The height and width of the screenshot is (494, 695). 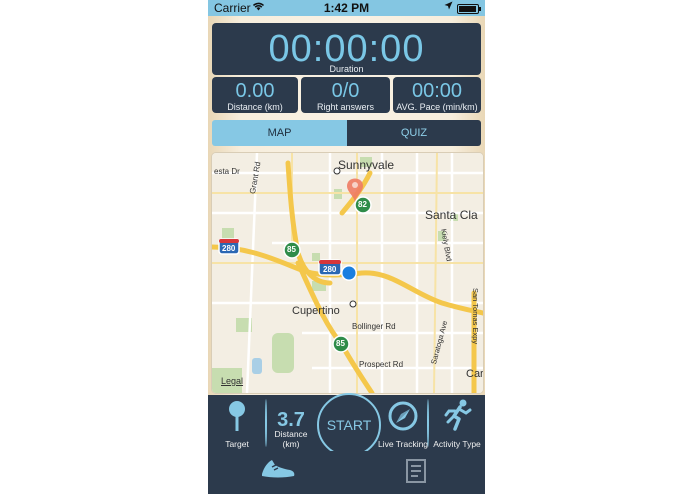 I want to click on answers-panel: 0/0 Right answers, so click(x=345, y=95).